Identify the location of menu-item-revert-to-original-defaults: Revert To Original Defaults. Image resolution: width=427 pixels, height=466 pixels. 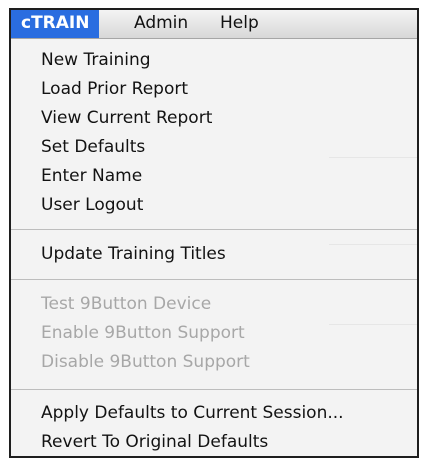
(154, 442).